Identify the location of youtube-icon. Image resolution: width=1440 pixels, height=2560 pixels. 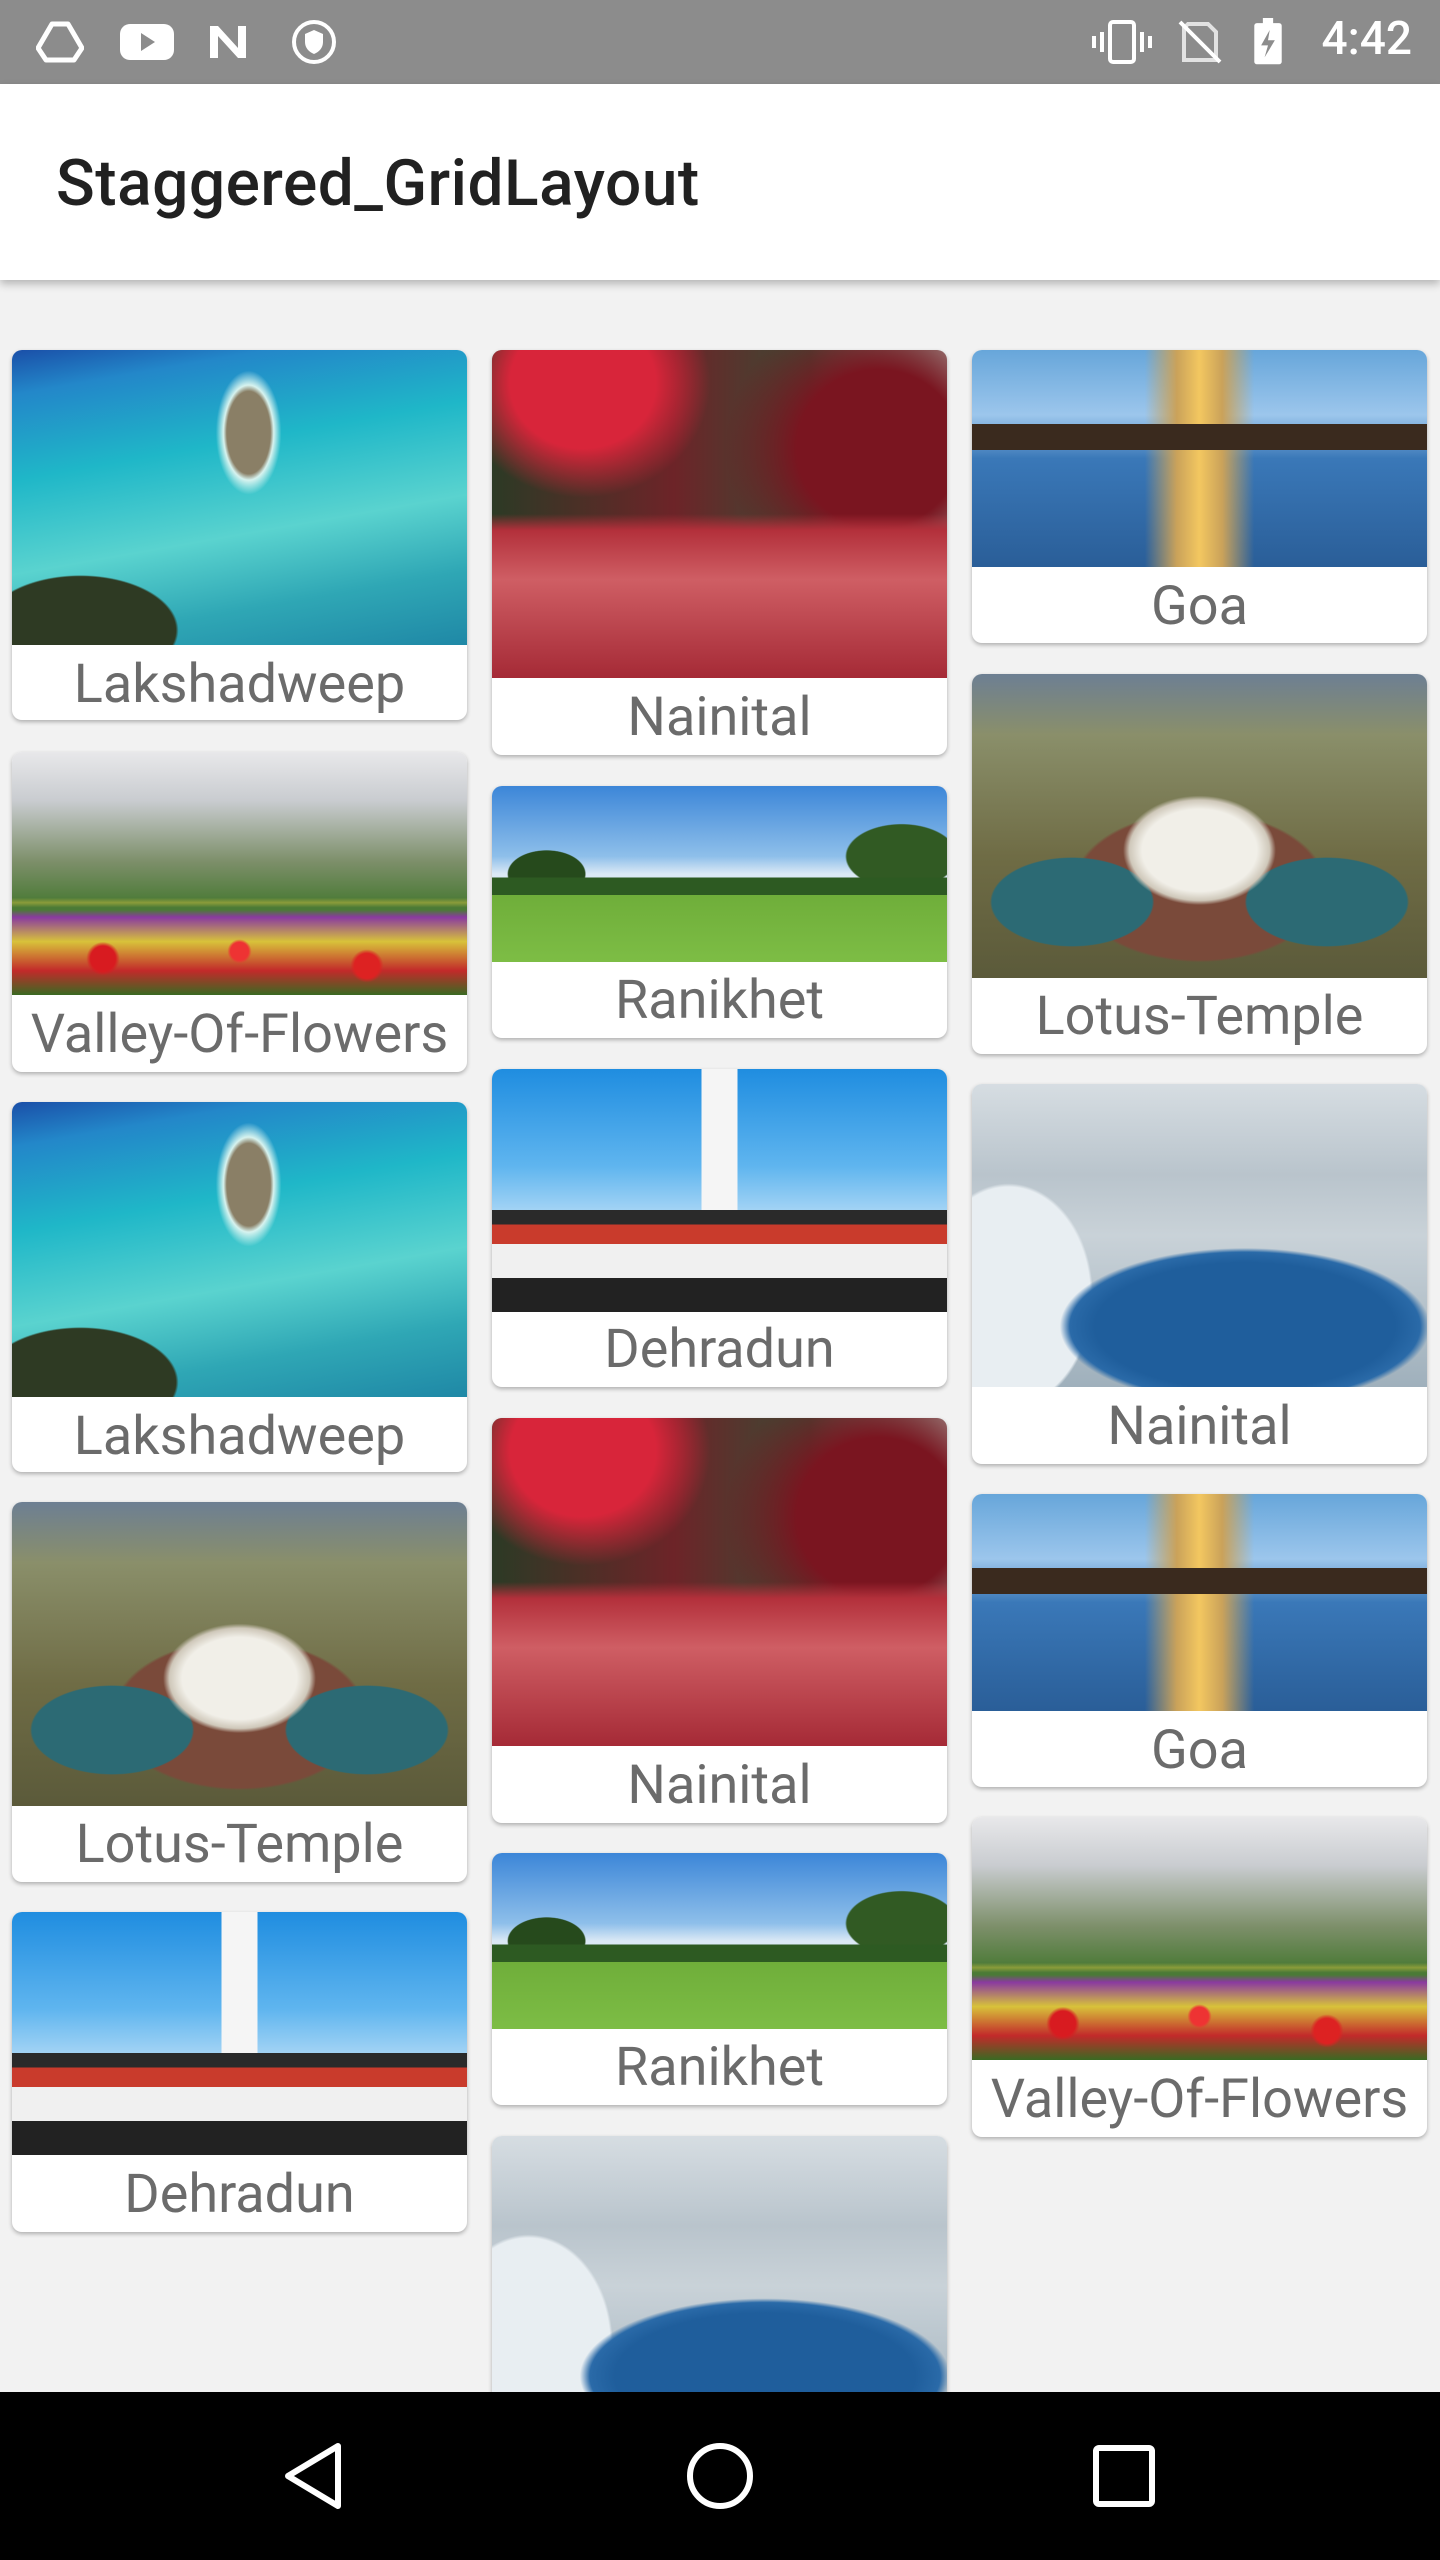
(147, 42).